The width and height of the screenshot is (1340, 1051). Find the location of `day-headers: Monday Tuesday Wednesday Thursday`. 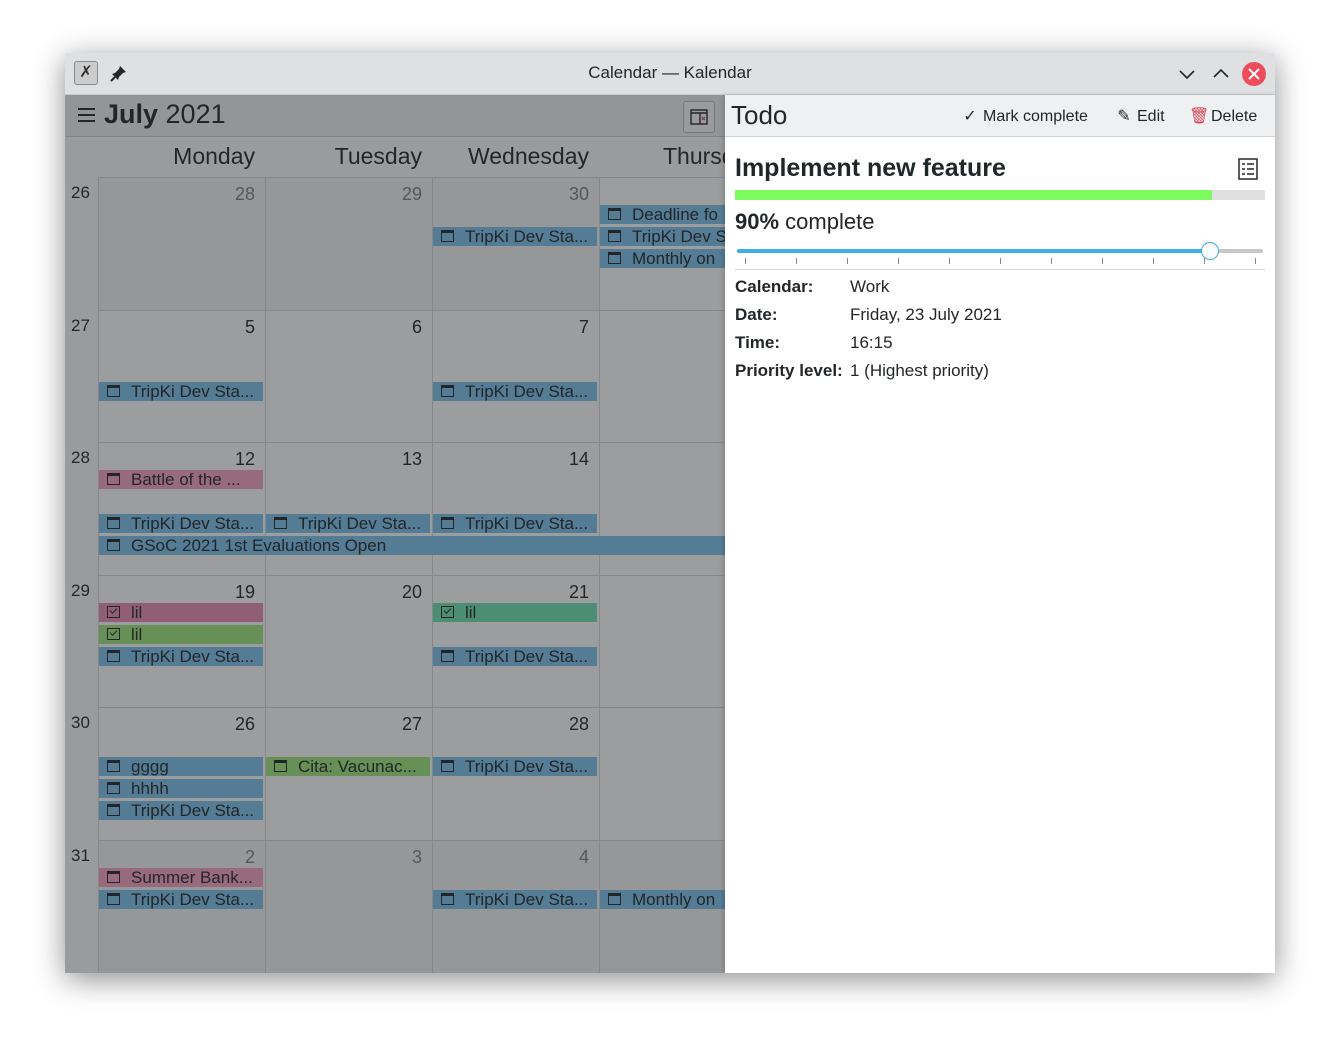

day-headers: Monday Tuesday Wednesday Thursday is located at coordinates (395, 157).